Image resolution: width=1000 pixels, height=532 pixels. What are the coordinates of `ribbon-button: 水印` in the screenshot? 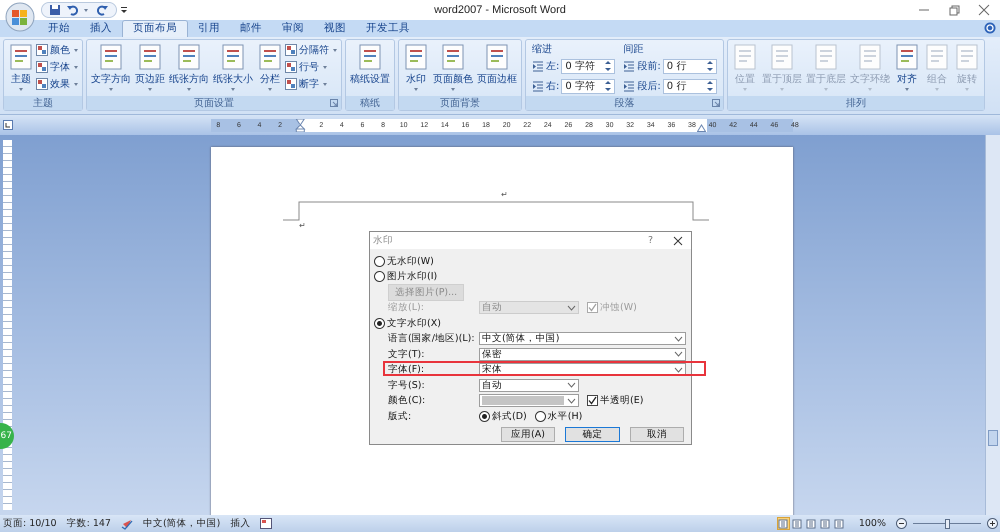 It's located at (416, 69).